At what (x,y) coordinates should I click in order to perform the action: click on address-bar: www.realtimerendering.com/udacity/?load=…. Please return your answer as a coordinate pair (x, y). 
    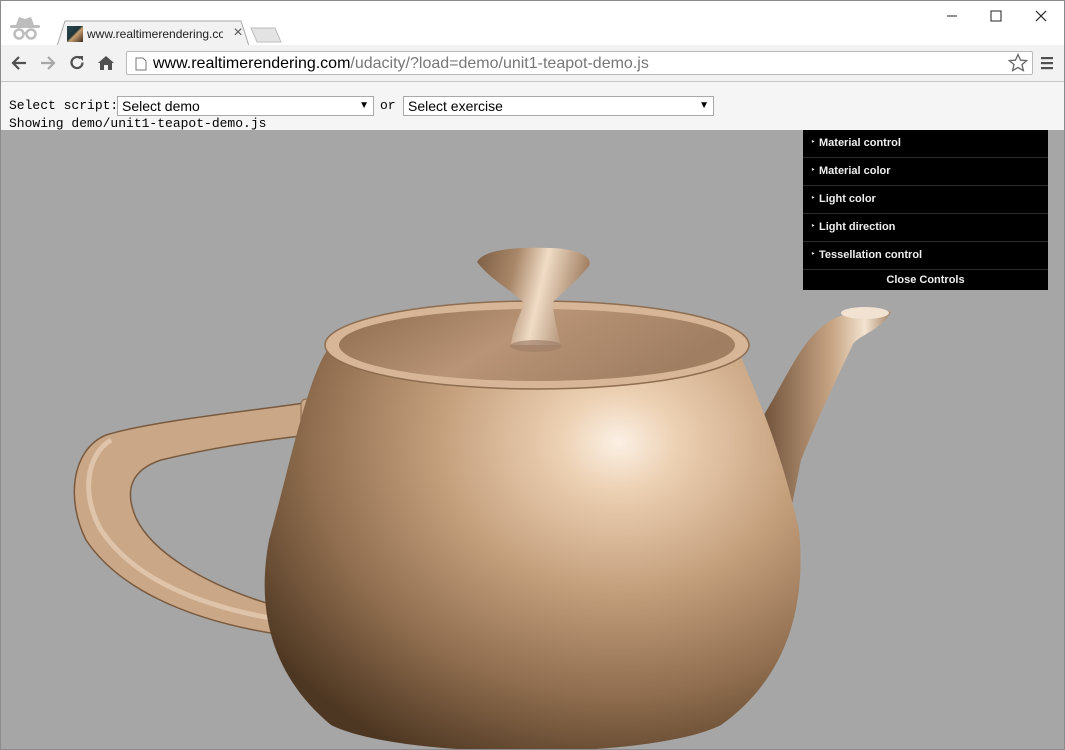
    Looking at the image, I should click on (579, 63).